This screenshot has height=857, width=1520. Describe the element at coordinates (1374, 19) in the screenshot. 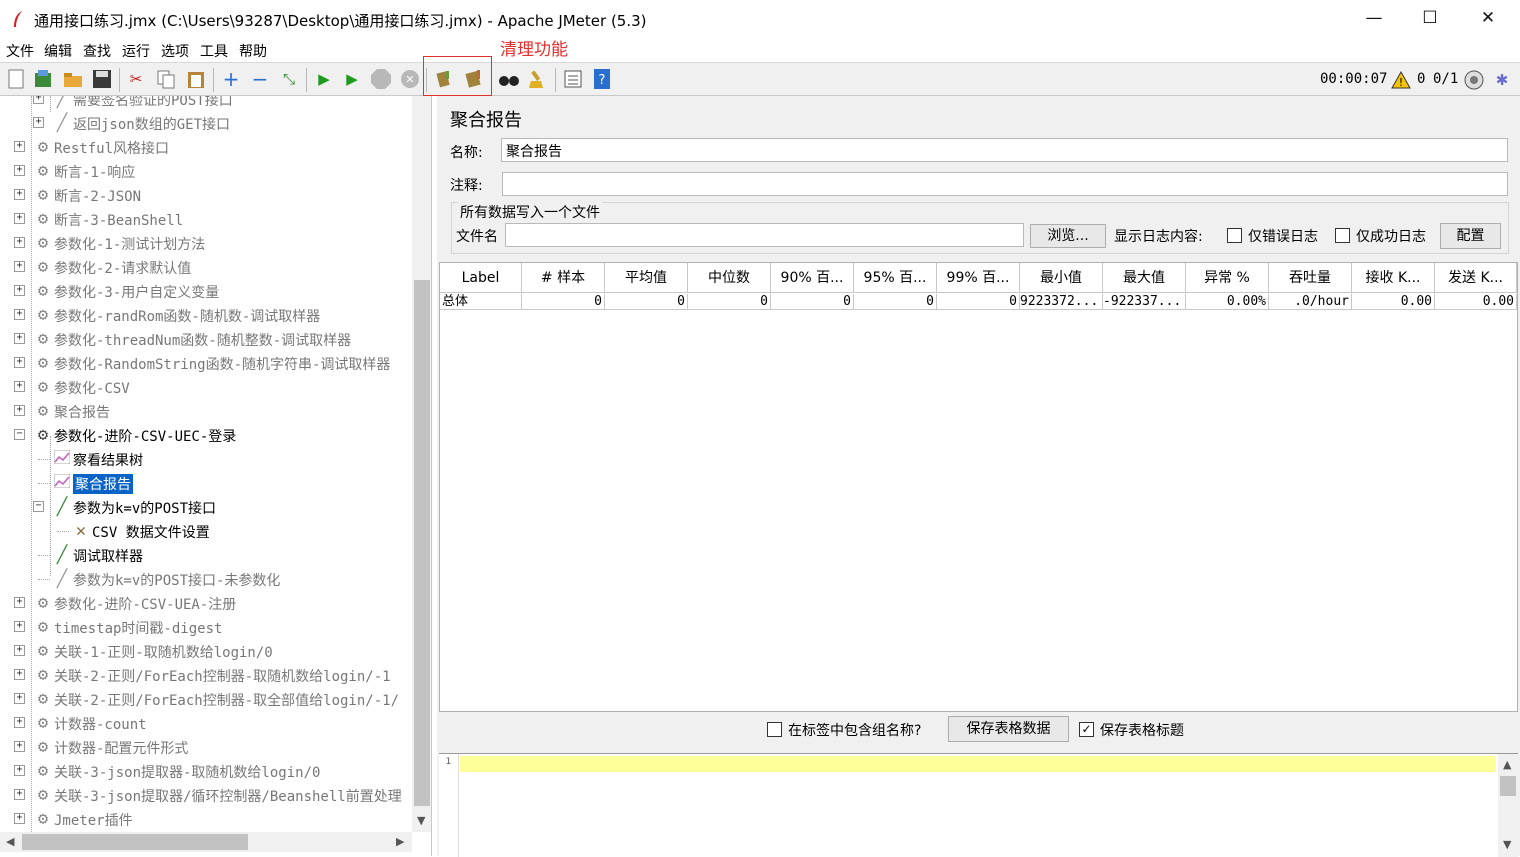

I see `minimize-button: —` at that location.